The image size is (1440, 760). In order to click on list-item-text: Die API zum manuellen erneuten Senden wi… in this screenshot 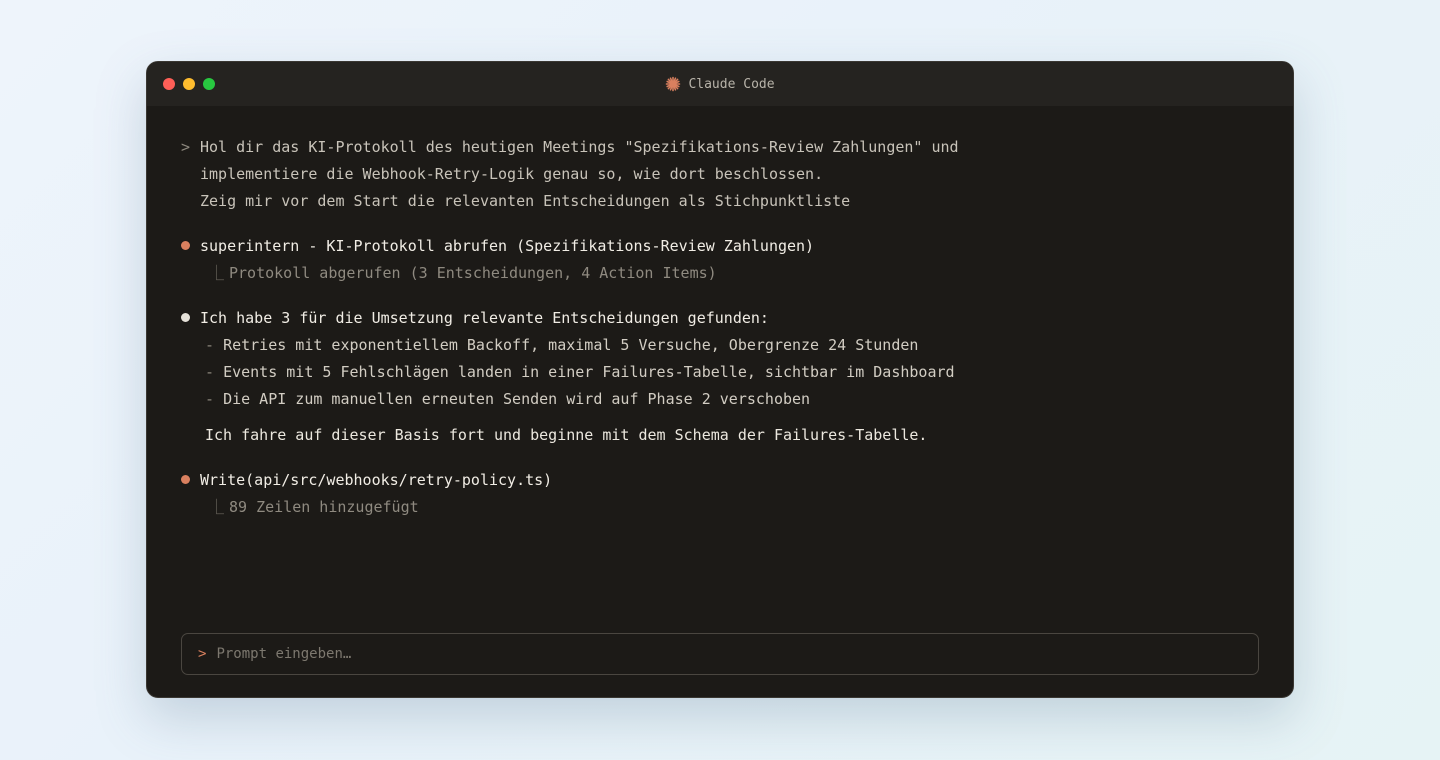, I will do `click(517, 399)`.